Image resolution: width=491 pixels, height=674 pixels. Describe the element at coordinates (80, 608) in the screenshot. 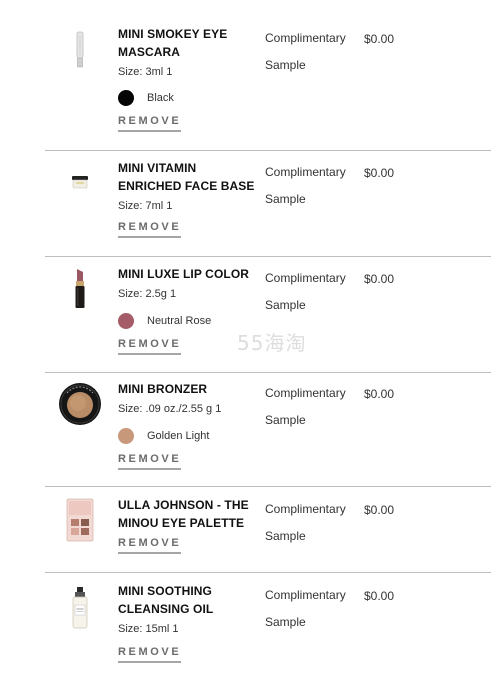

I see `cleansing-oil-bottle-icon` at that location.